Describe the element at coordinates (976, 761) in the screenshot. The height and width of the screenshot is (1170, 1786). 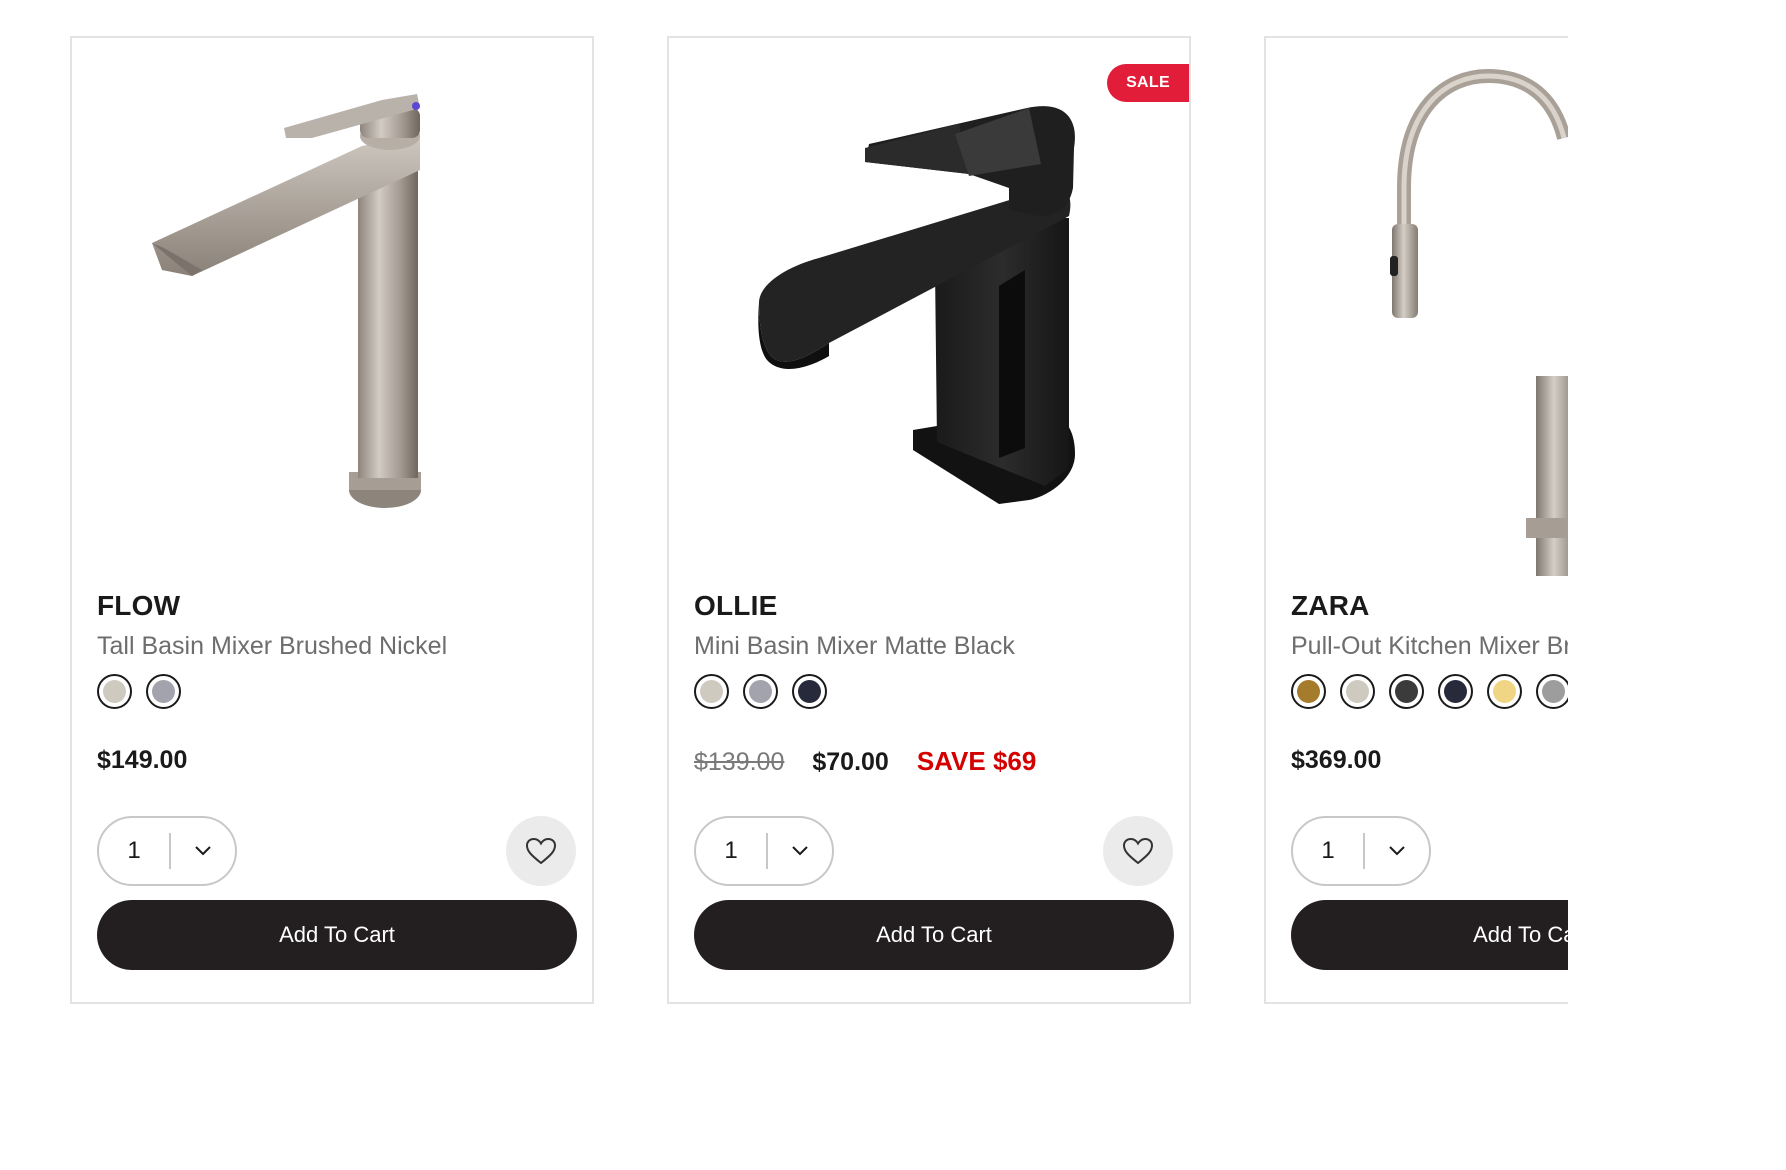
I see `save-amount: SAVE $69` at that location.